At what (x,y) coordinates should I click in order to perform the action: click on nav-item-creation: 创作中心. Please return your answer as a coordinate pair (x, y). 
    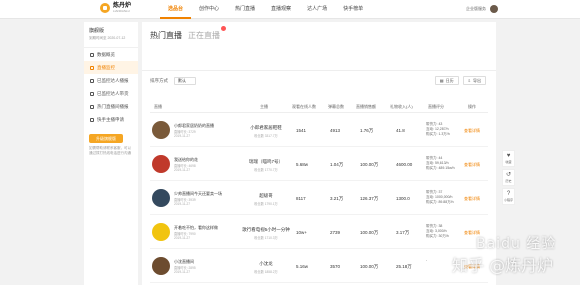
    Looking at the image, I should click on (209, 9).